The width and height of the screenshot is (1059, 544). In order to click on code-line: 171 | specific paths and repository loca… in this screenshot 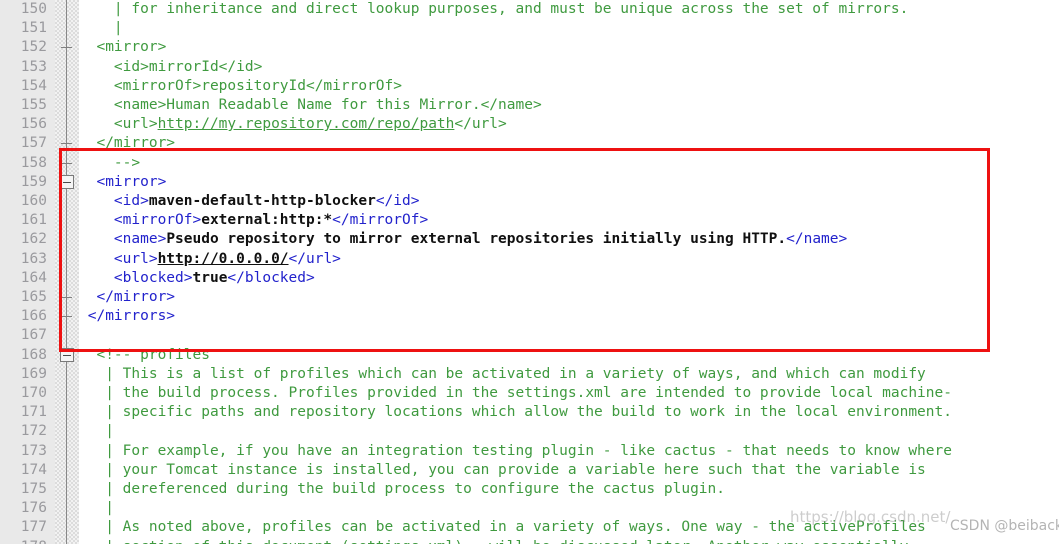, I will do `click(529, 413)`.